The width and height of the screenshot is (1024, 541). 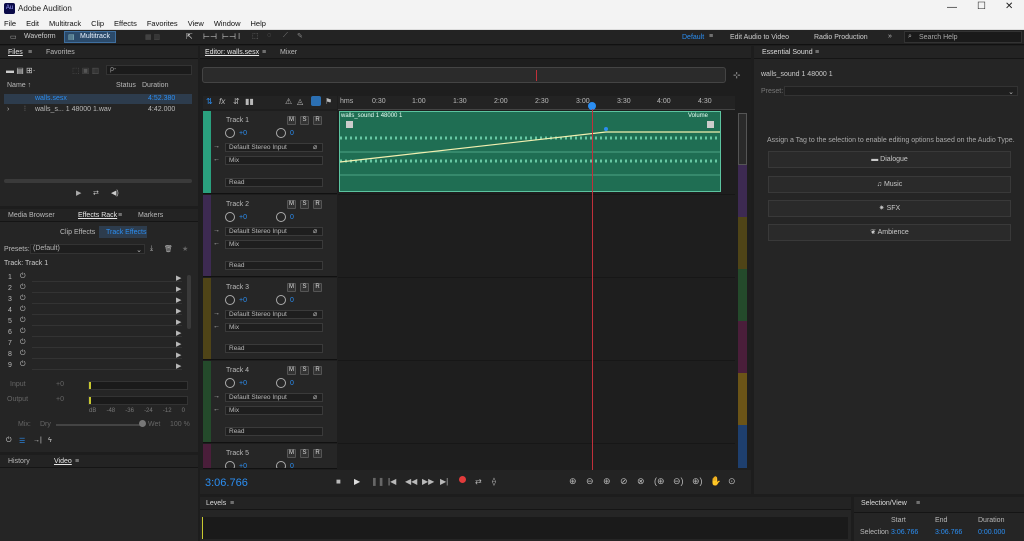 I want to click on fx-slot: 1 ⏻ ▶, so click(x=97, y=278).